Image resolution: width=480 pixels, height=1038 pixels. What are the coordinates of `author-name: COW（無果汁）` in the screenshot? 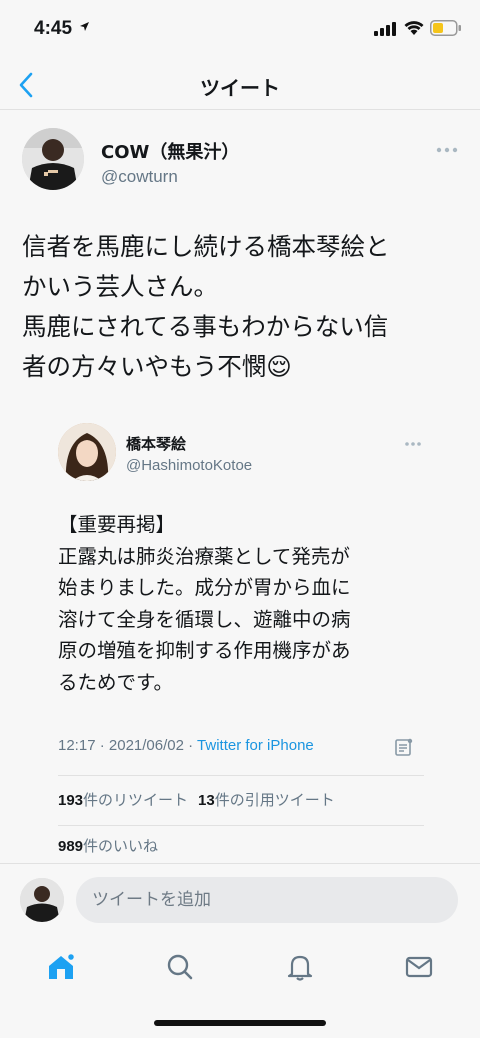 It's located at (170, 151).